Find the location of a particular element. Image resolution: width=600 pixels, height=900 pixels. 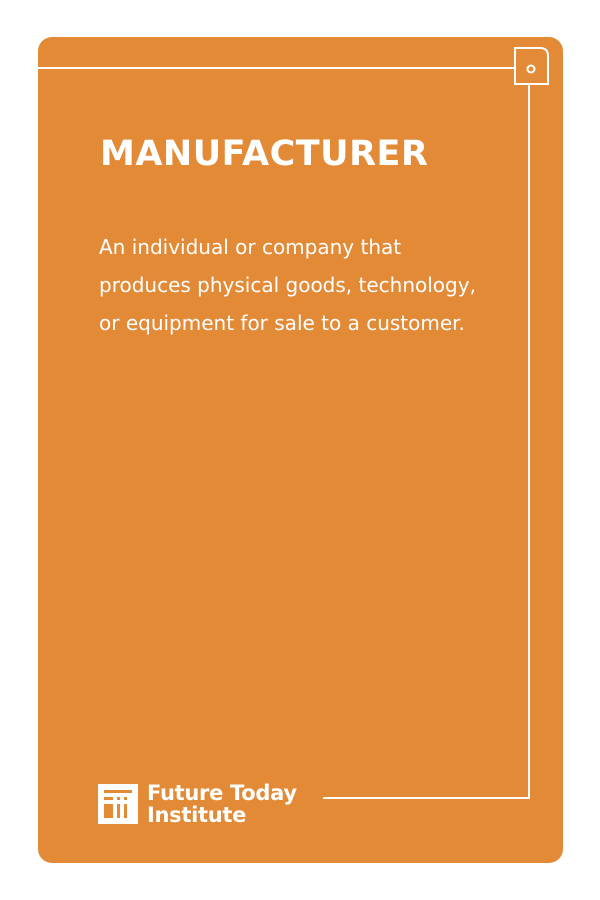

card-title: MANUFACTURER is located at coordinates (264, 154).